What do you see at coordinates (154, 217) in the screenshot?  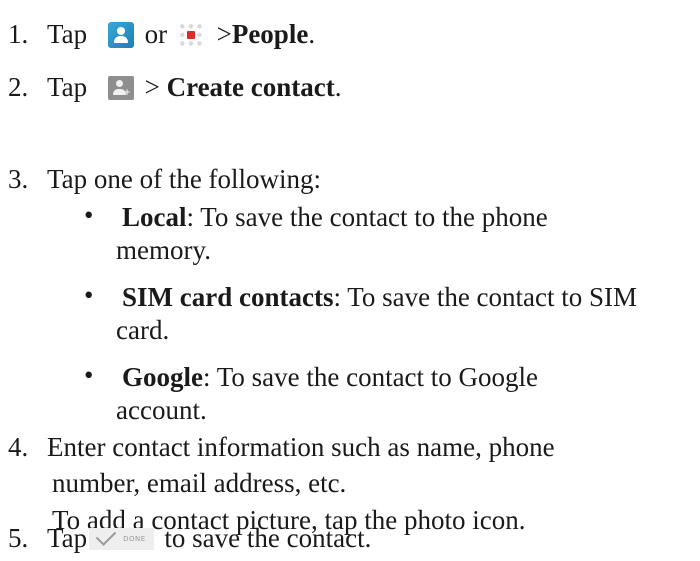 I see `option-local: Local` at bounding box center [154, 217].